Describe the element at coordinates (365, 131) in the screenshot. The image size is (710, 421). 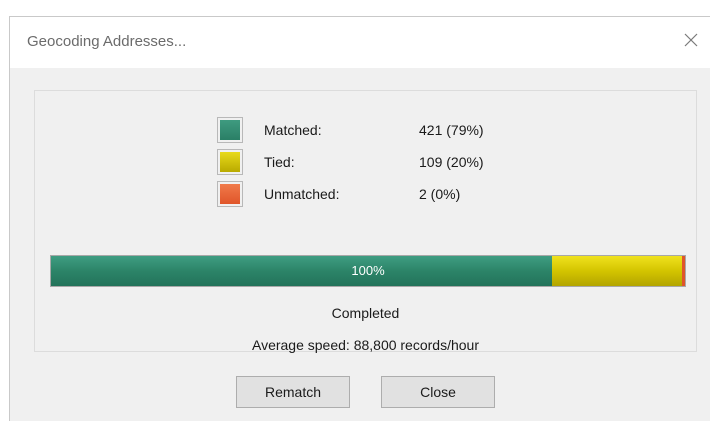
I see `legend-row-matched: Matched: 421 (79%)` at that location.